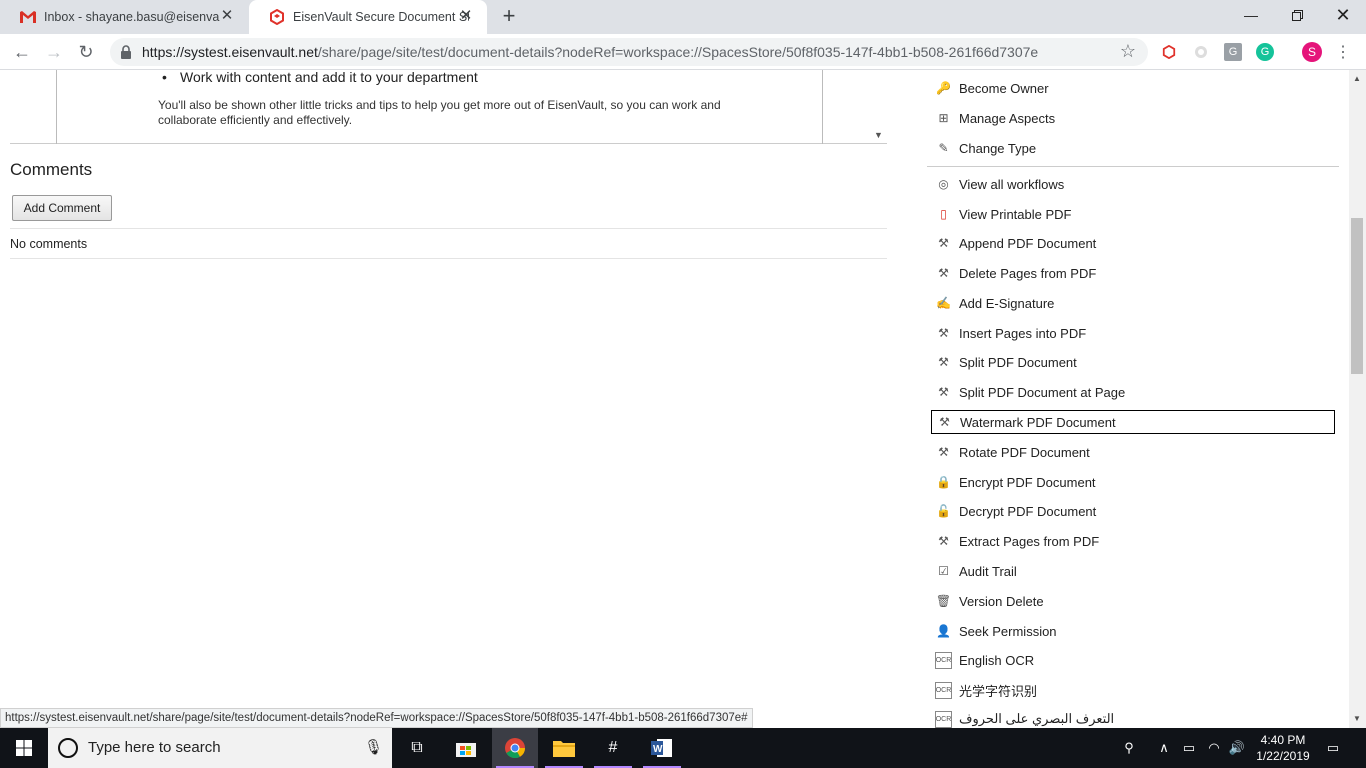 The height and width of the screenshot is (768, 1366). I want to click on checkbox-icon: ☑, so click(943, 571).